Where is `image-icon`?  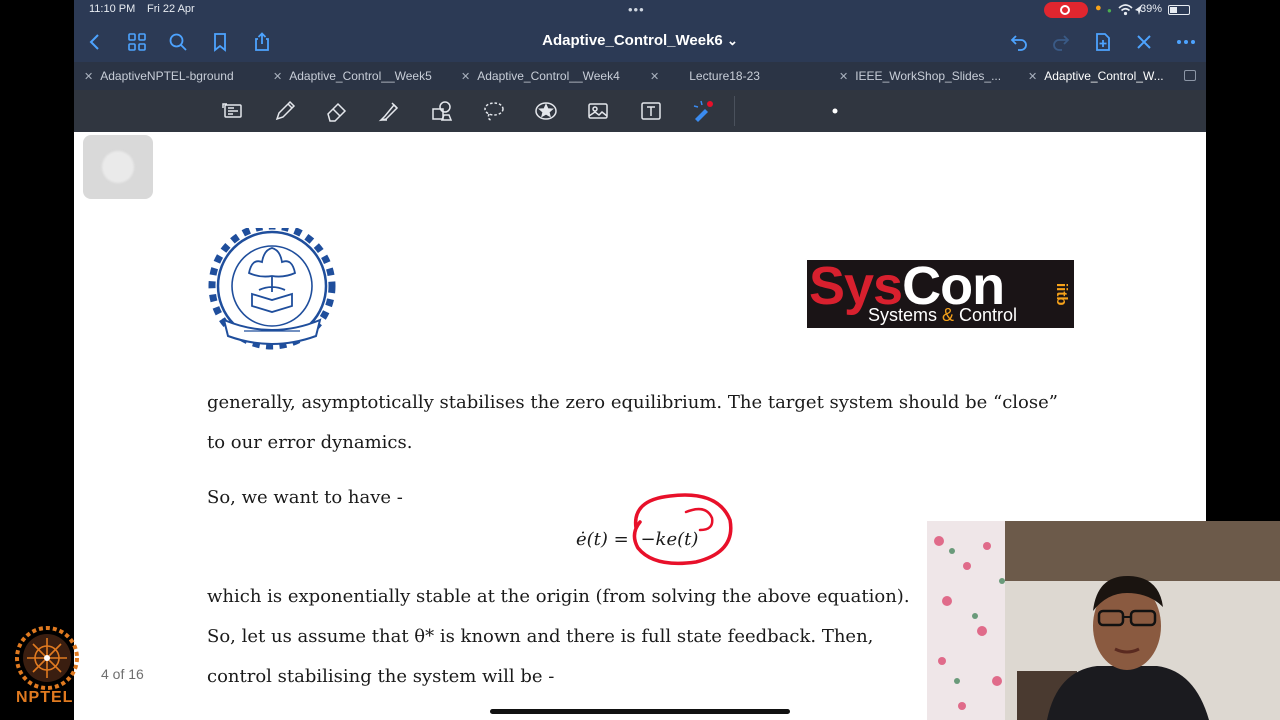
image-icon is located at coordinates (598, 111).